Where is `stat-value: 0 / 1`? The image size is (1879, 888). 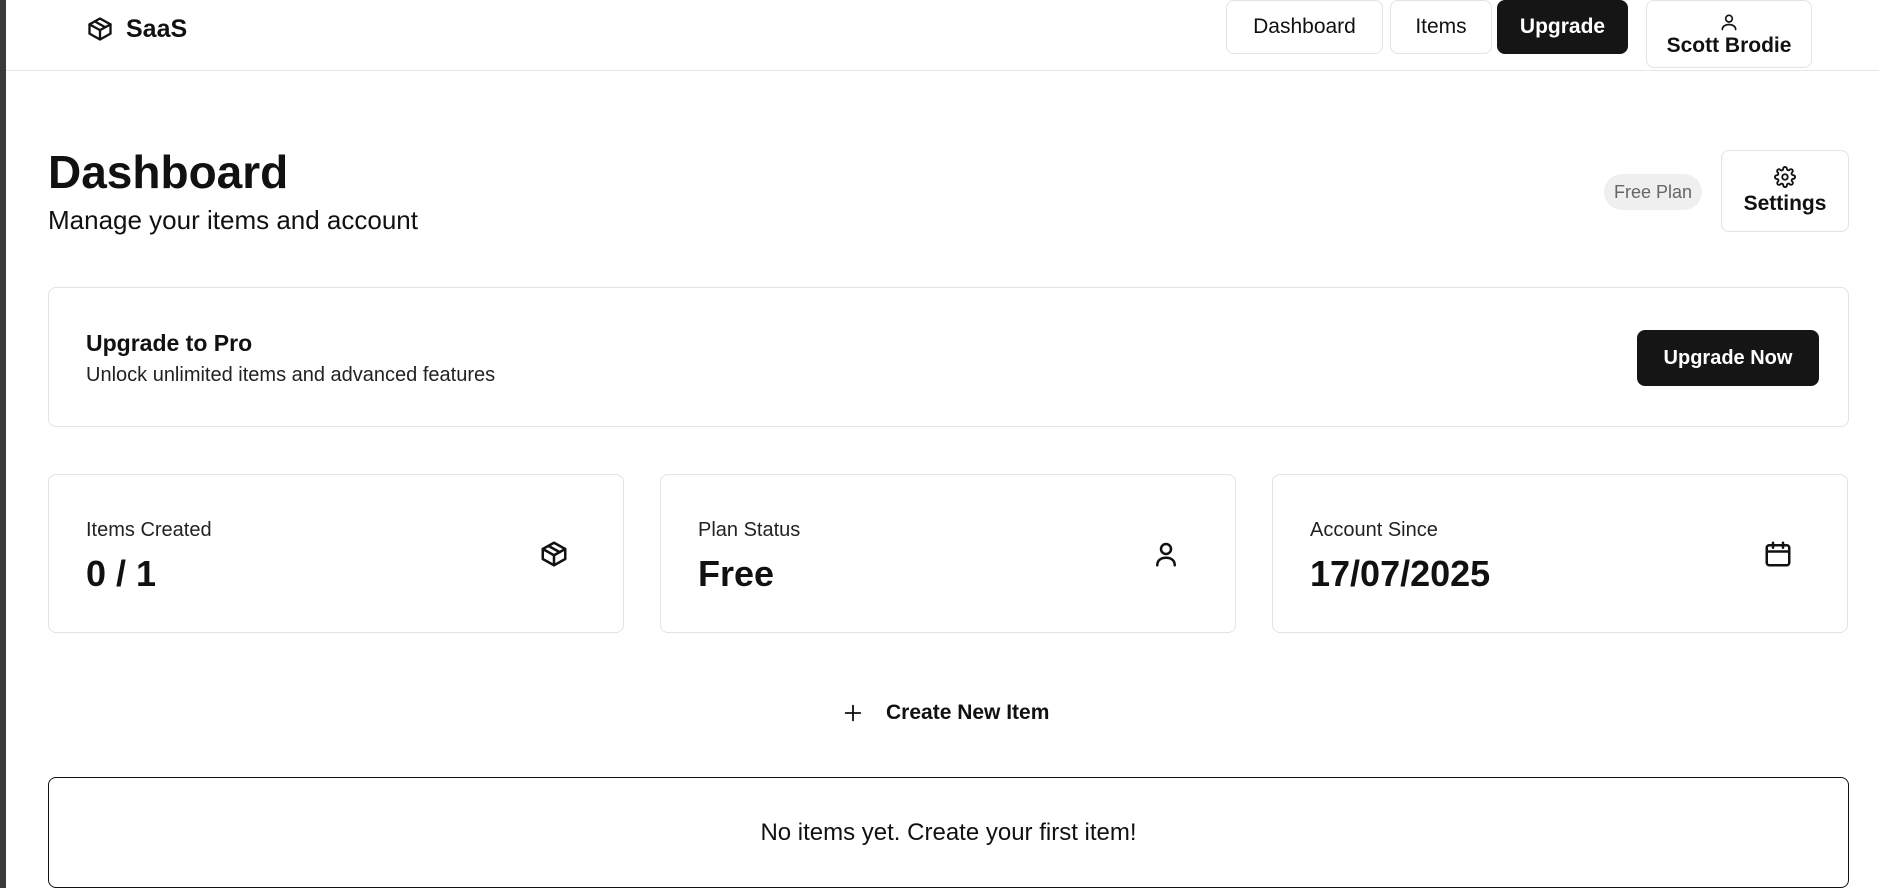 stat-value: 0 / 1 is located at coordinates (121, 573).